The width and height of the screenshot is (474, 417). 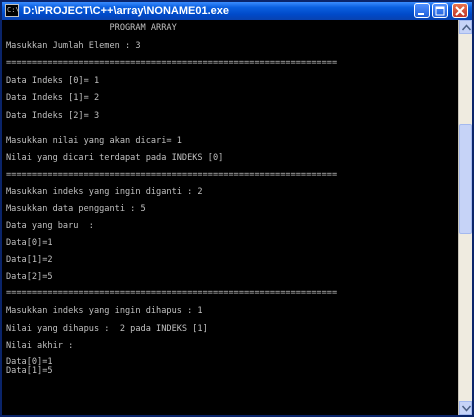 What do you see at coordinates (29, 260) in the screenshot?
I see `console-line: Data[1]=2` at bounding box center [29, 260].